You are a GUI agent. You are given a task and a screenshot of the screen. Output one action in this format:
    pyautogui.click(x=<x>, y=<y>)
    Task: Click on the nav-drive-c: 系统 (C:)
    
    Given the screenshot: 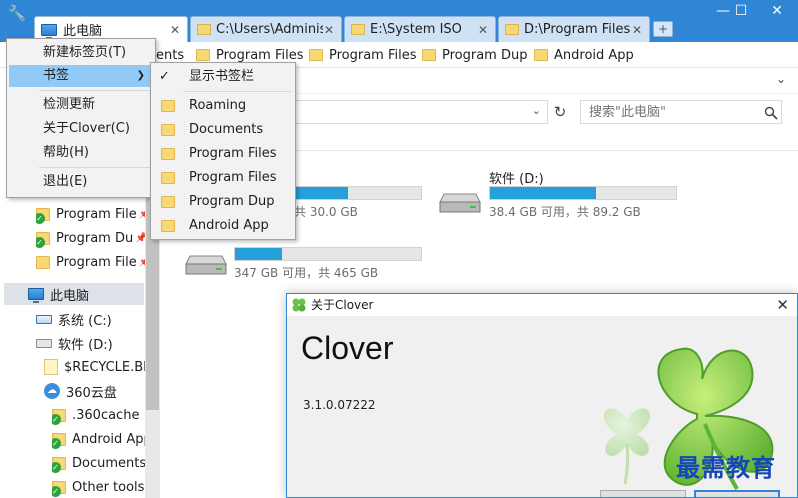 What is the action you would take?
    pyautogui.click(x=74, y=319)
    